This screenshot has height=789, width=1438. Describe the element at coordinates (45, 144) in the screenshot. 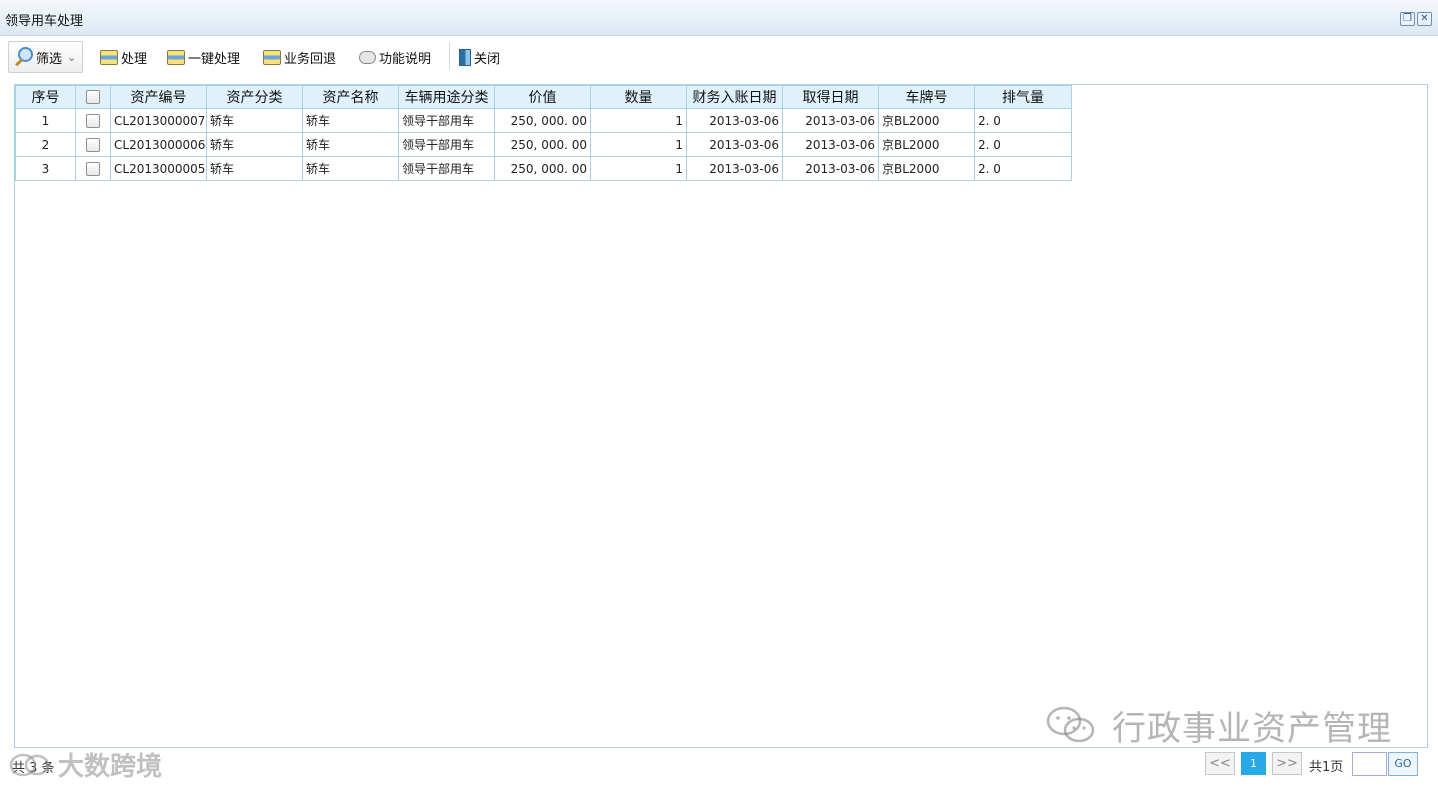

I see `cell-seq: 2` at that location.